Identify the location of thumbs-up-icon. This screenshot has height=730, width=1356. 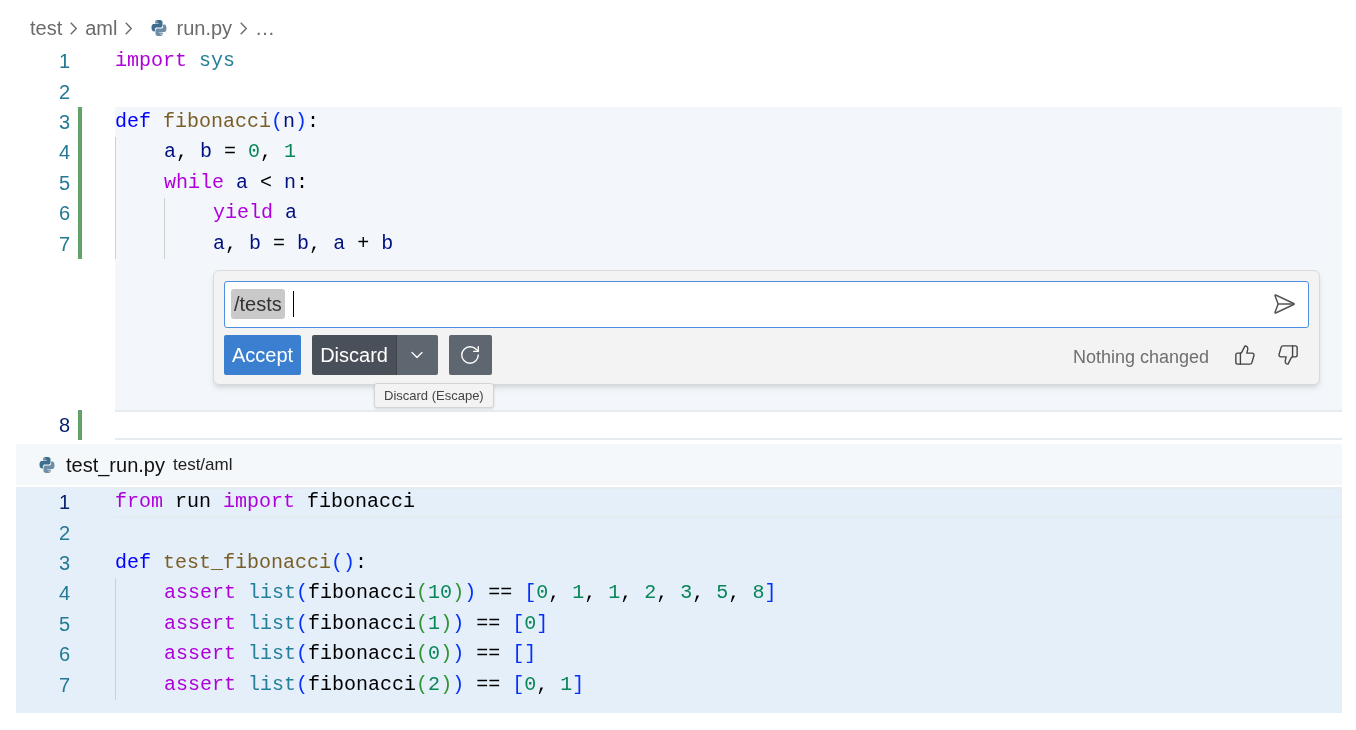
(1245, 354).